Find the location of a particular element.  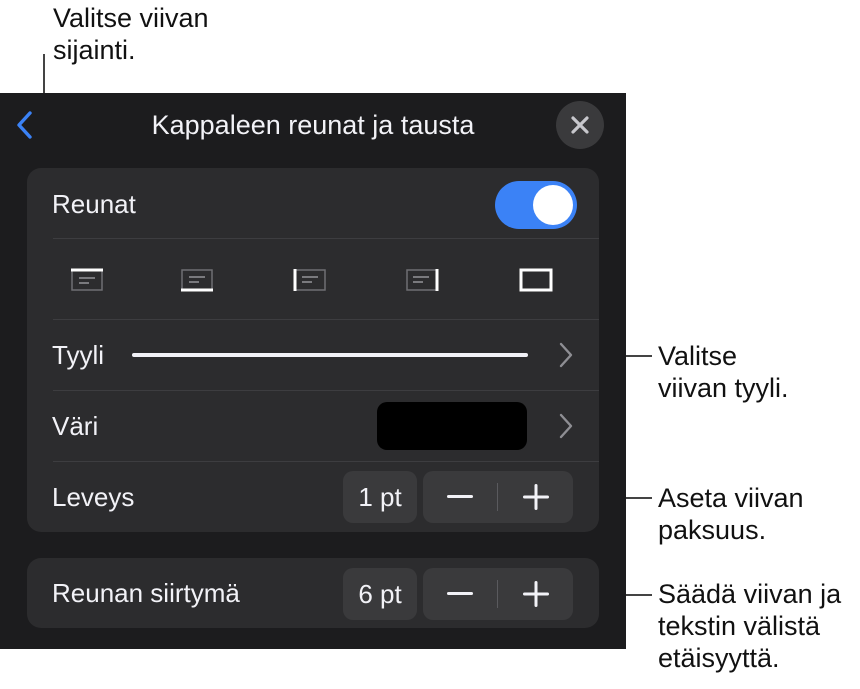

close-button is located at coordinates (580, 125).